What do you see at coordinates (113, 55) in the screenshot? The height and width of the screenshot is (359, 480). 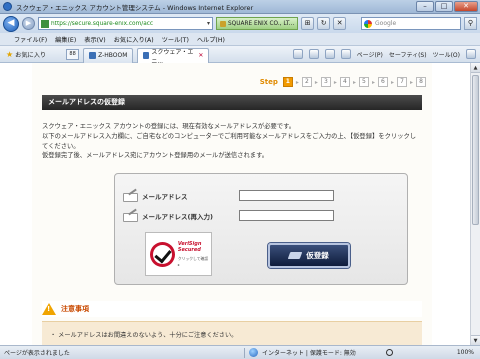 I see `tab-other-label: Z-HBOOM` at bounding box center [113, 55].